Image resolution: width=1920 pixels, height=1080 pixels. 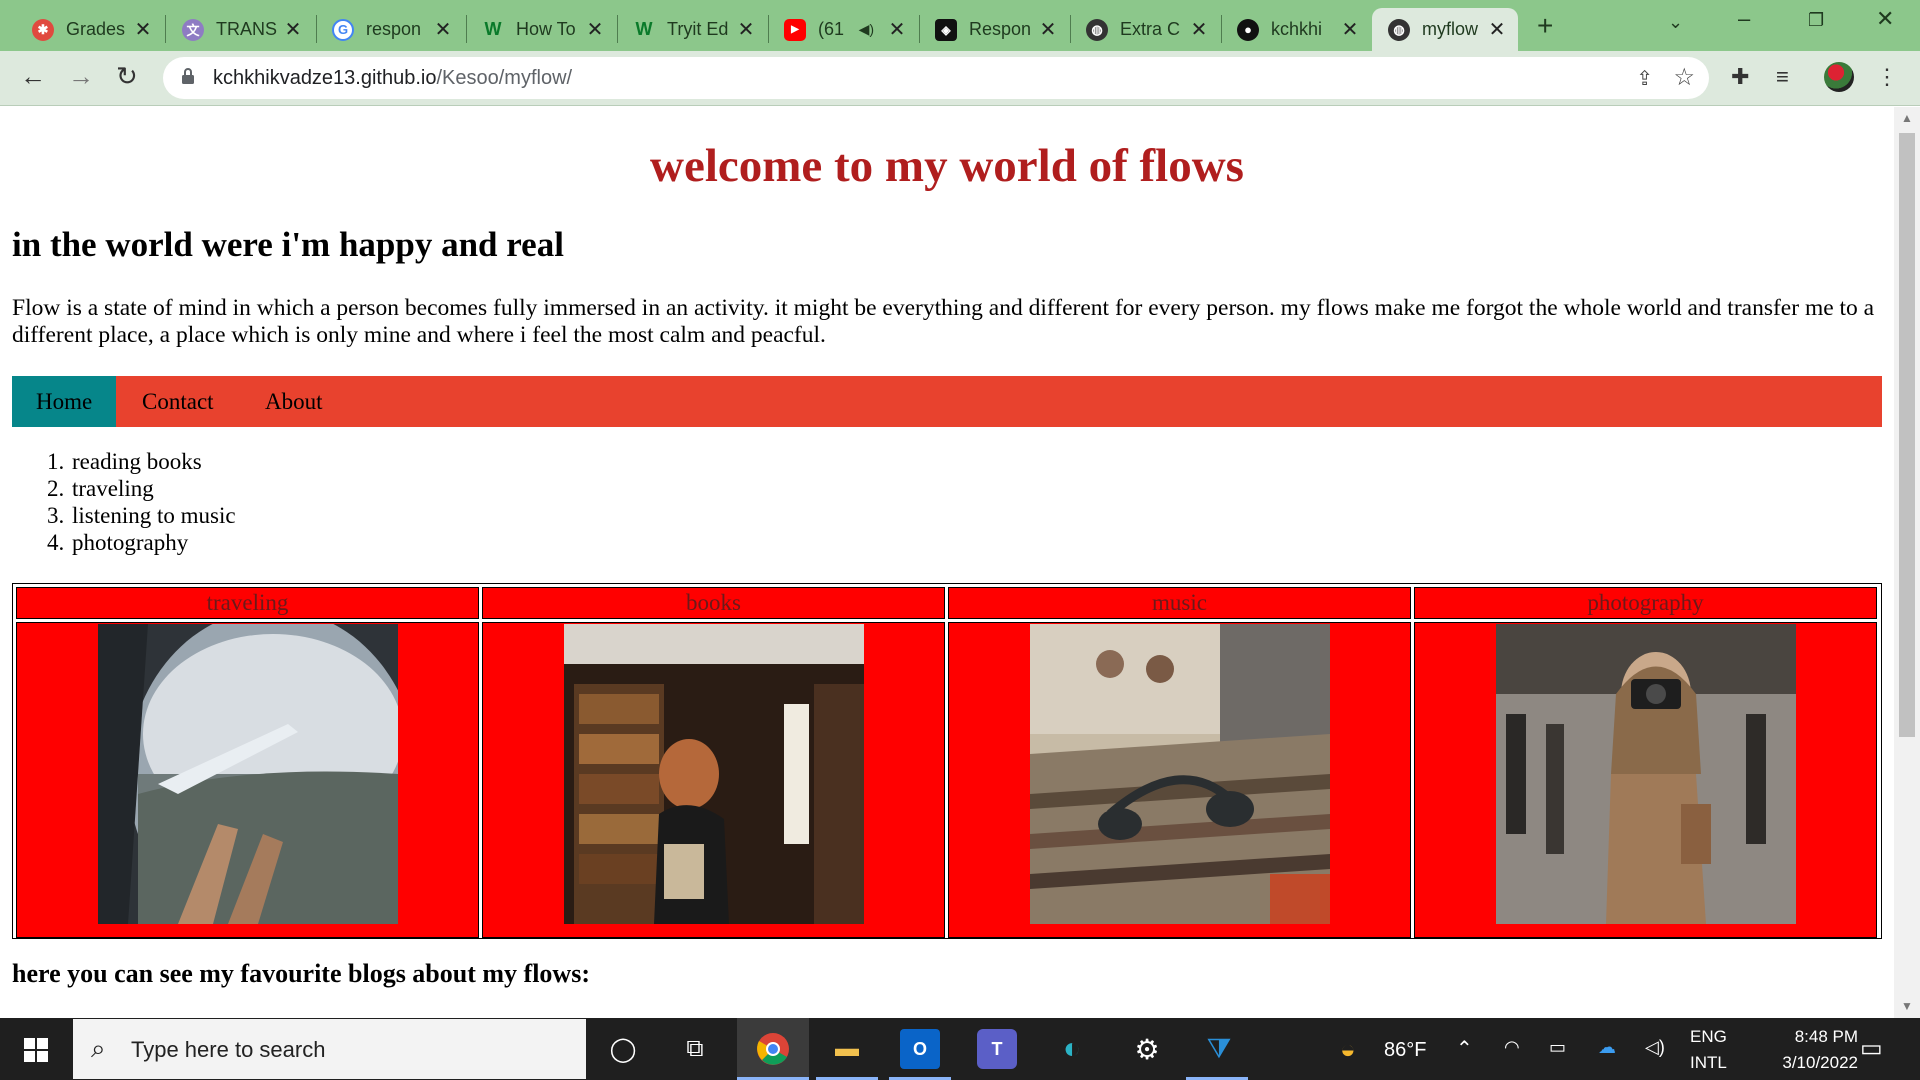 I want to click on page-scrollbar: ▲ ▼, so click(x=1907, y=562).